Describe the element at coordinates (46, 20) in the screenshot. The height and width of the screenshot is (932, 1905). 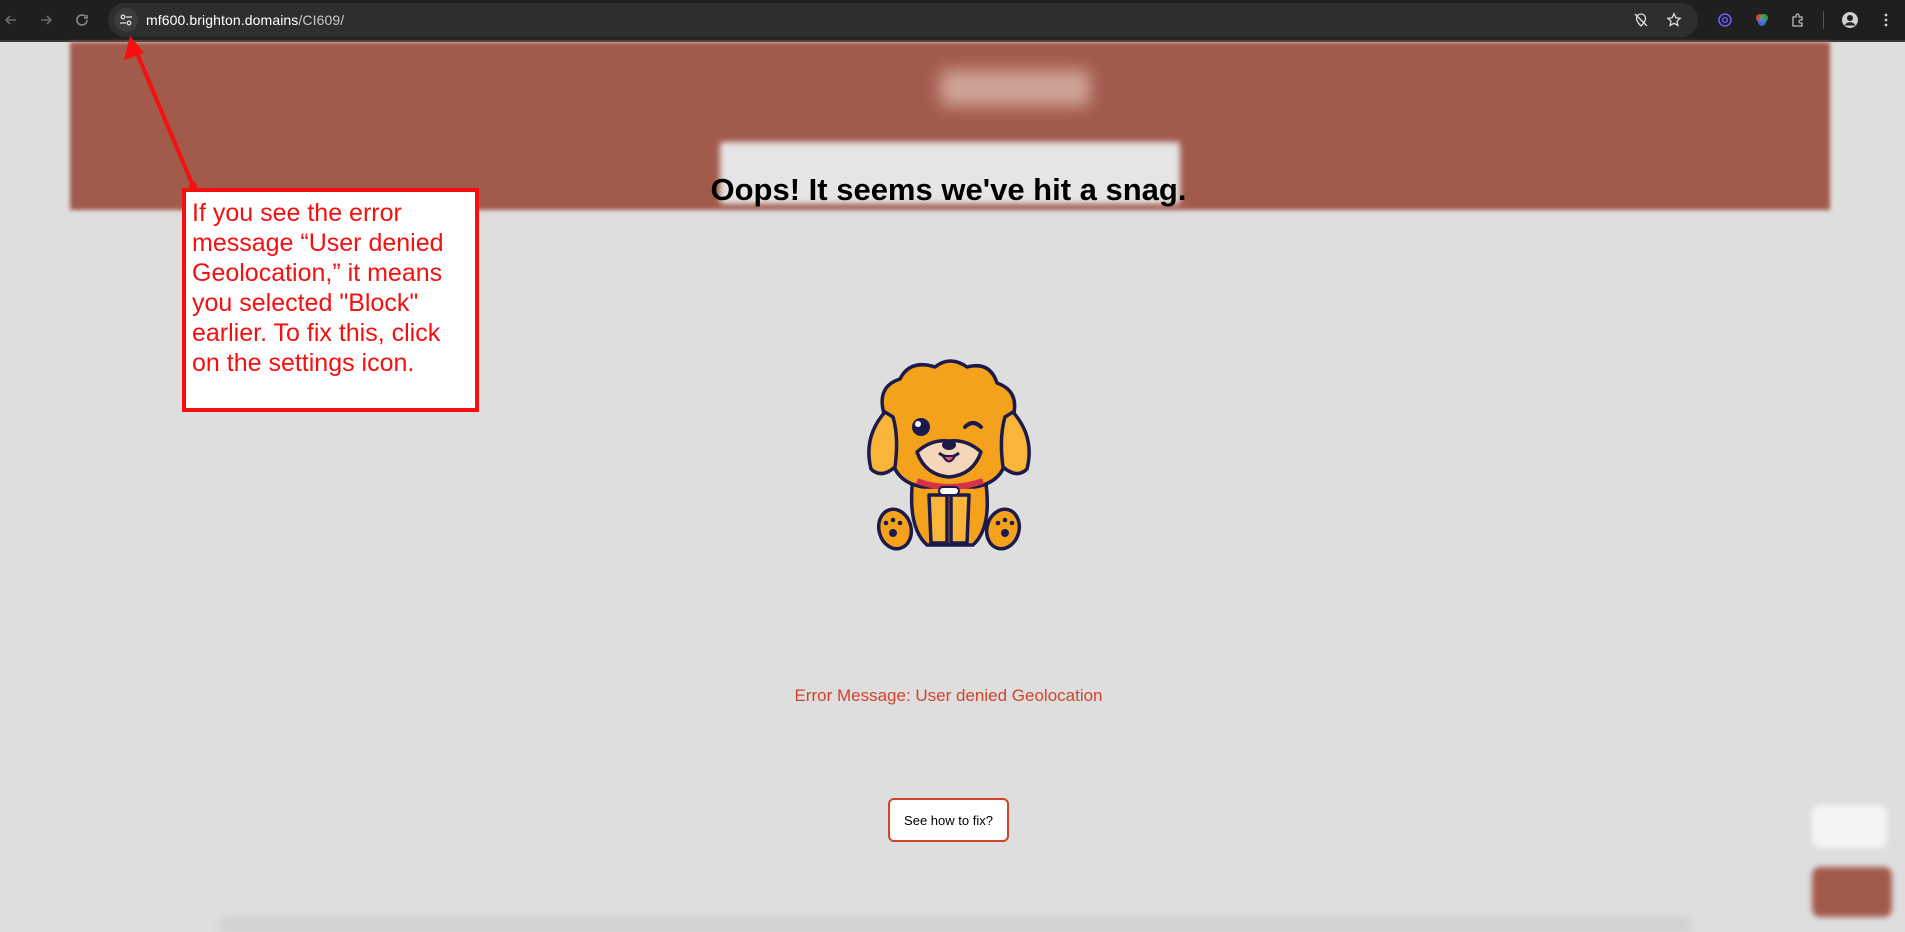
I see `forward-icon` at that location.